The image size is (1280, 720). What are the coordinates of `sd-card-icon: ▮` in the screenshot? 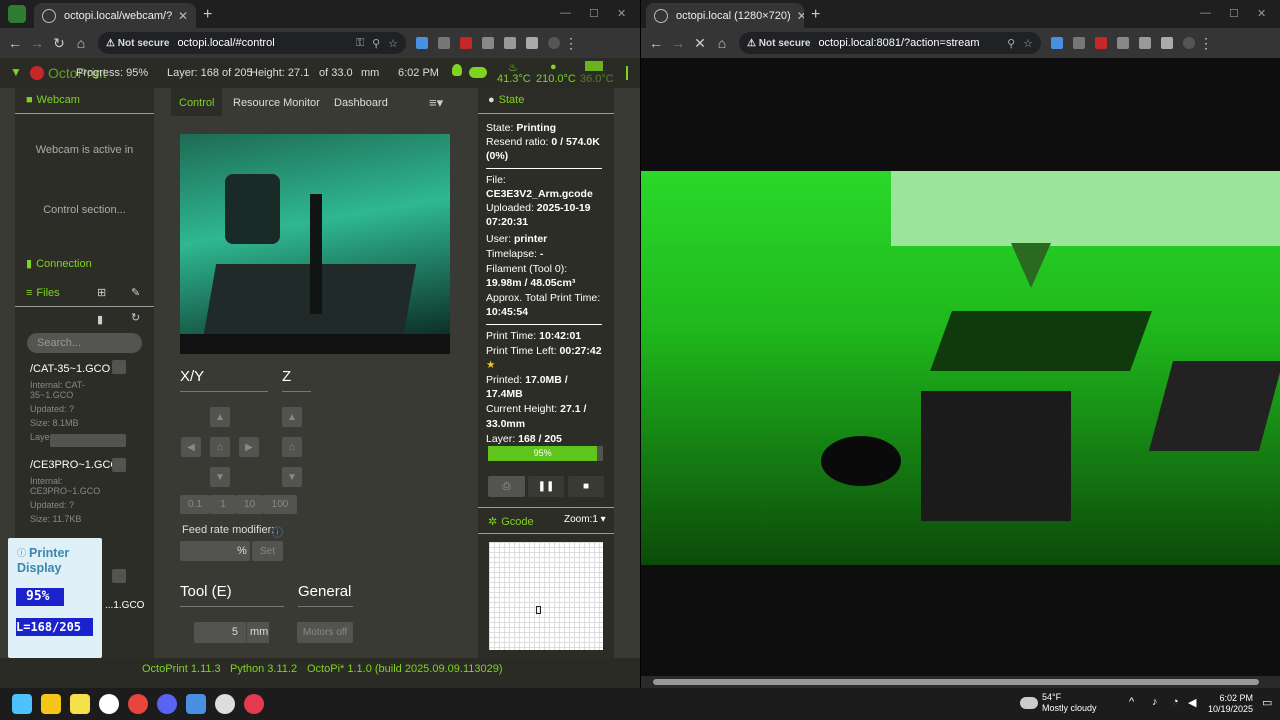 It's located at (100, 319).